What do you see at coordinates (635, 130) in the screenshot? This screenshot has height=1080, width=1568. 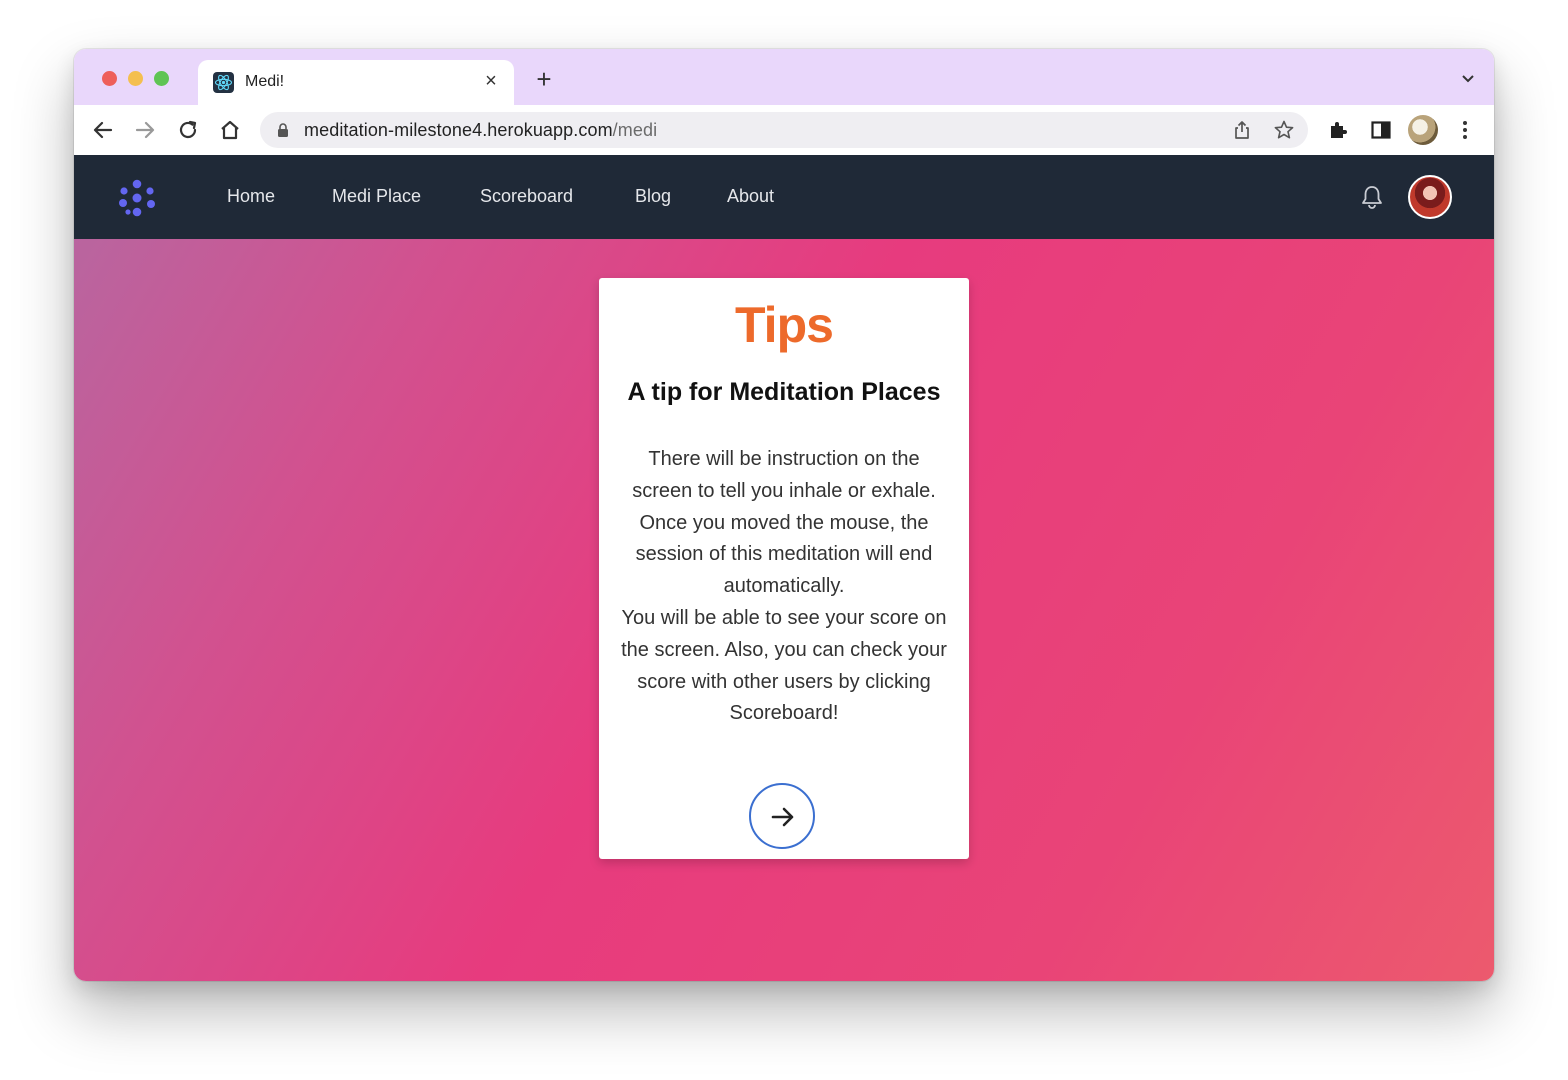 I see `url-path: /medi` at bounding box center [635, 130].